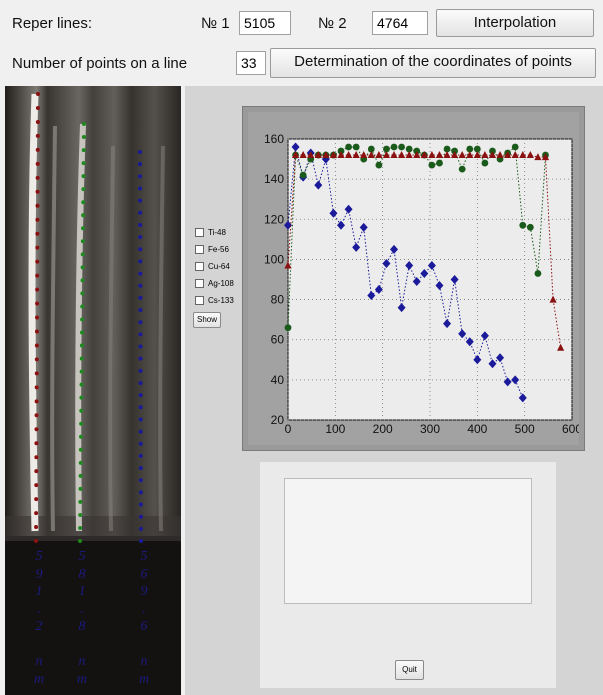  What do you see at coordinates (52, 23) in the screenshot?
I see `reper-lines-label: Reper lines:` at bounding box center [52, 23].